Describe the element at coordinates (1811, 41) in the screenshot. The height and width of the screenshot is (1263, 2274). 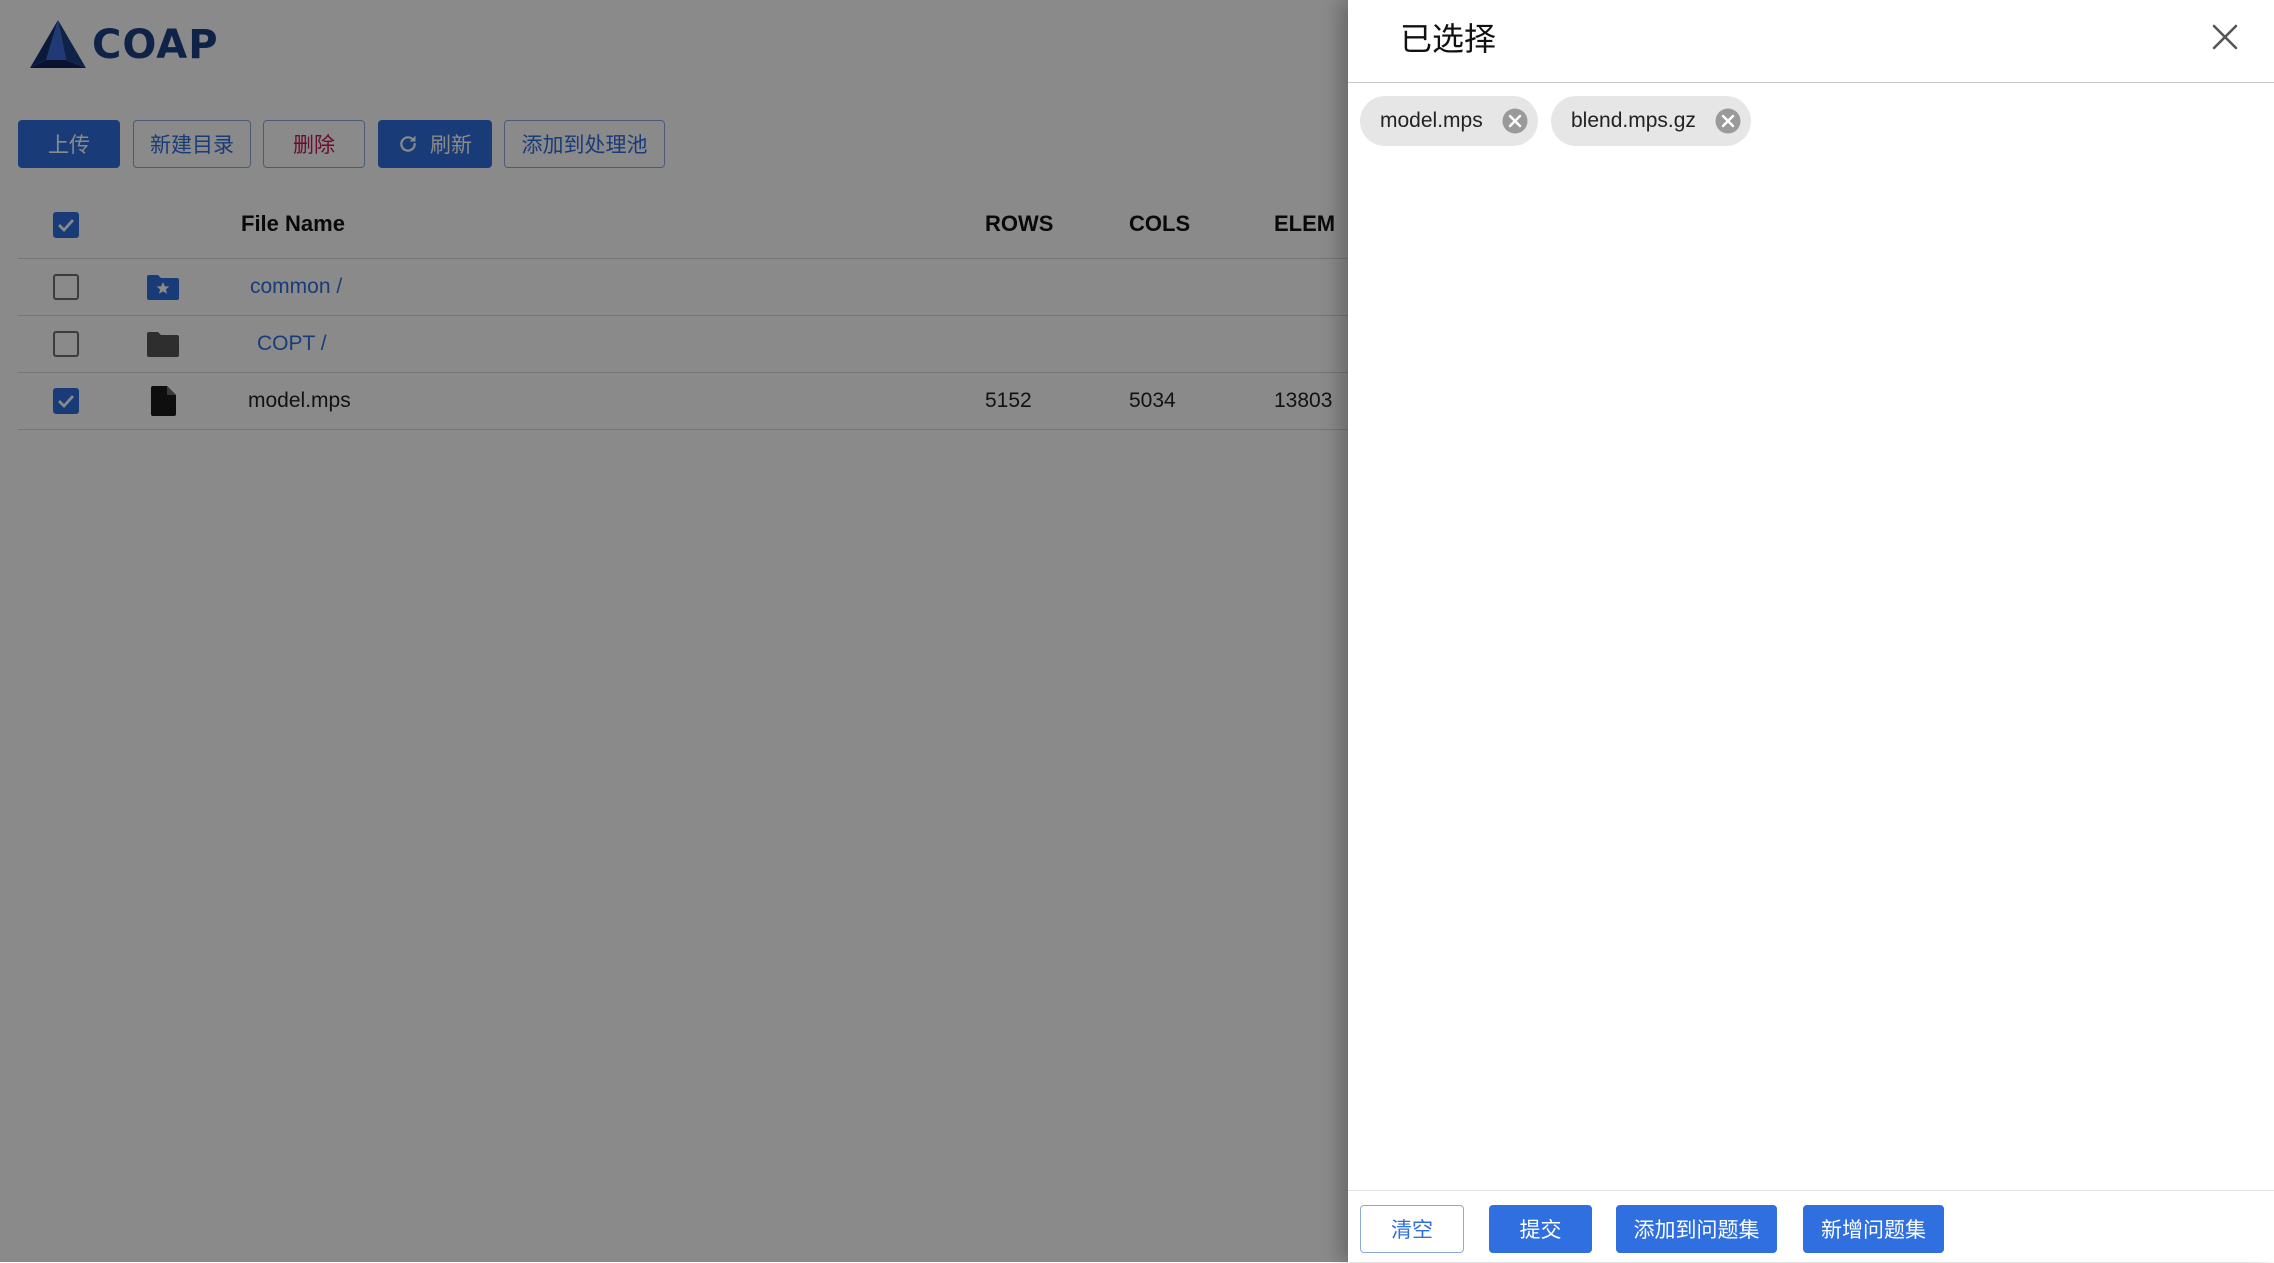
I see `drawer-header: 已选择` at that location.